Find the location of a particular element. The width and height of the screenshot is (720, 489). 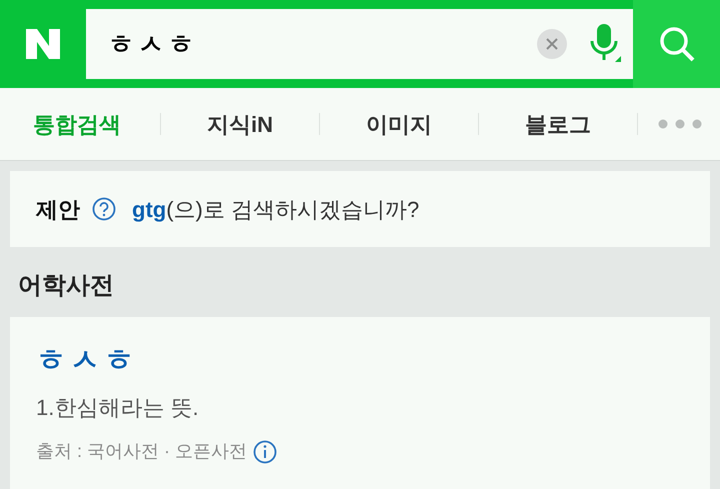

search-button is located at coordinates (676, 44).